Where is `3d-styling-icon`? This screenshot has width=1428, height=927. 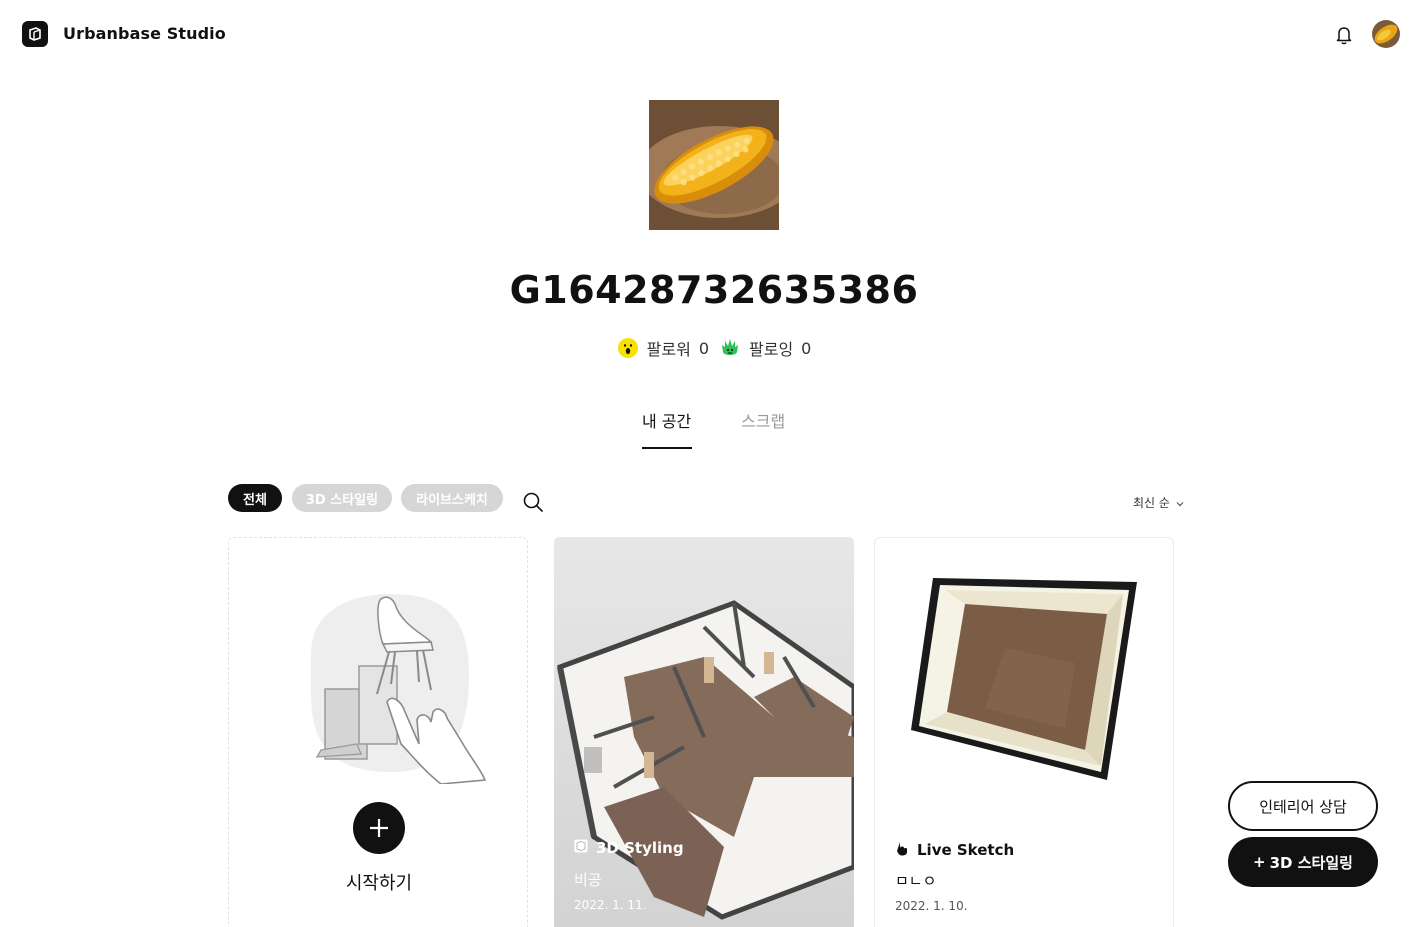
3d-styling-icon is located at coordinates (581, 848).